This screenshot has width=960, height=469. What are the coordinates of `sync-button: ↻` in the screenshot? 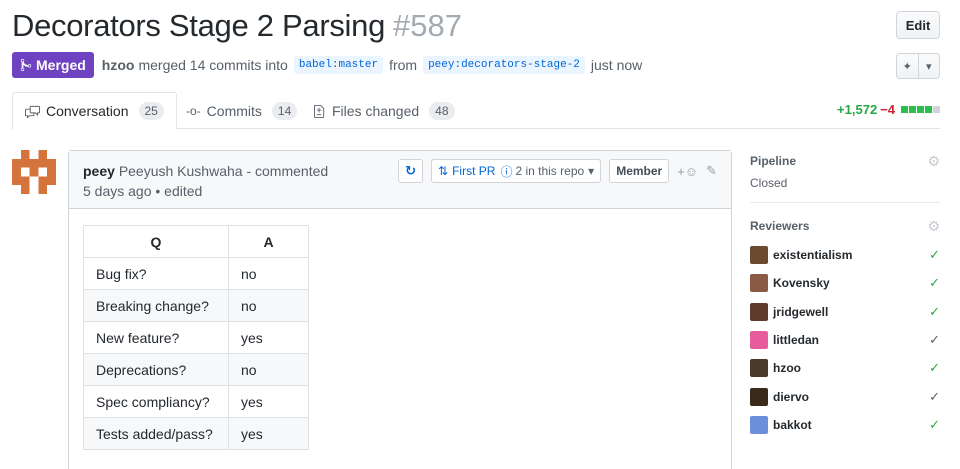 It's located at (411, 171).